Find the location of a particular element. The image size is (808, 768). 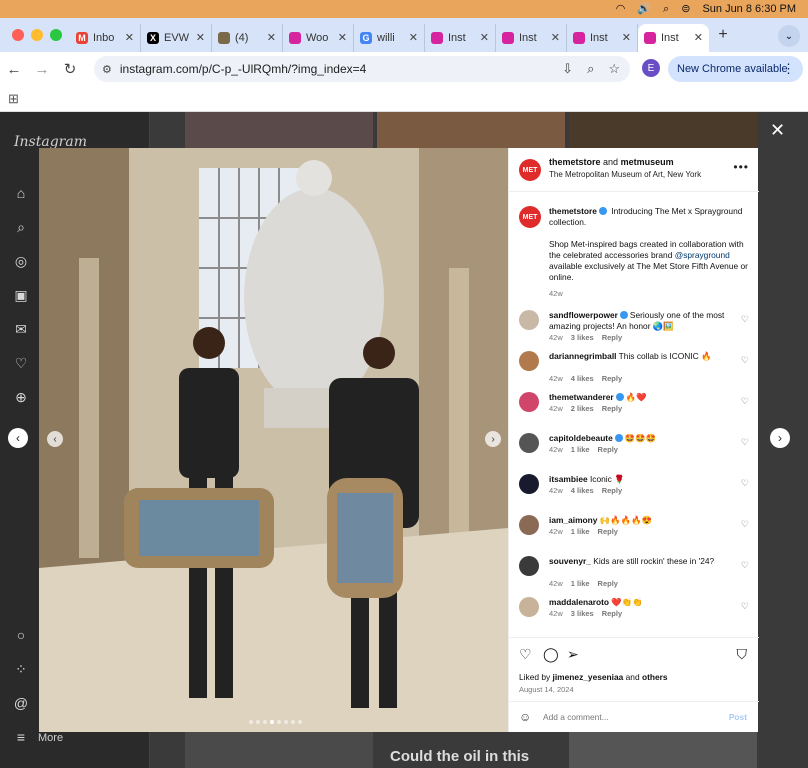

caption-author: themetstore is located at coordinates (573, 211).